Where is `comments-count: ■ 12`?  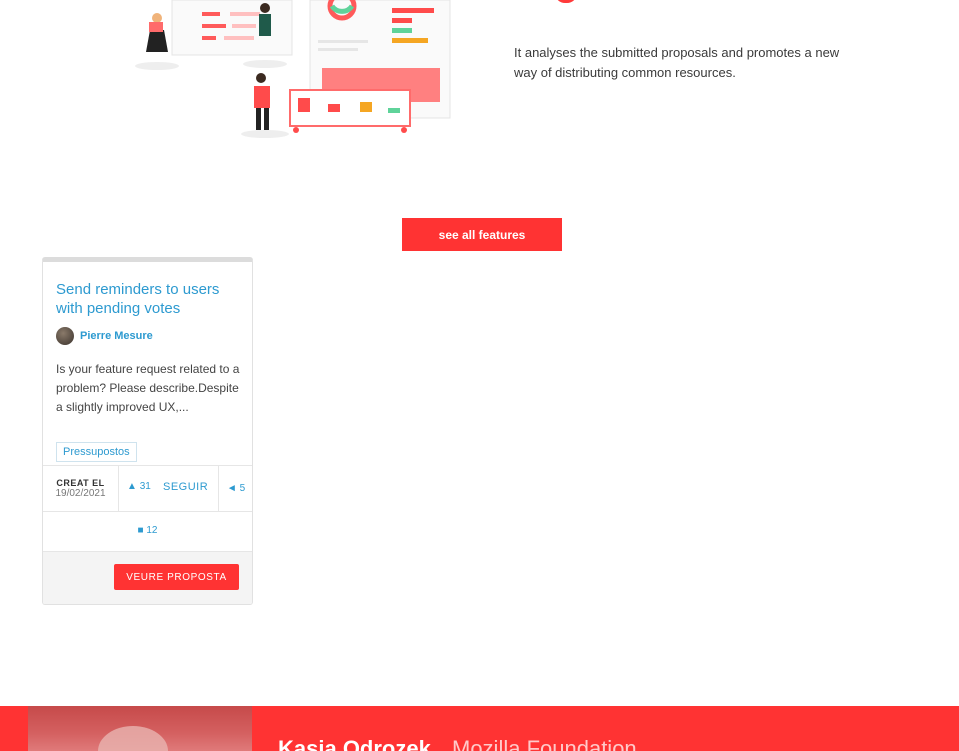
comments-count: ■ 12 is located at coordinates (147, 531).